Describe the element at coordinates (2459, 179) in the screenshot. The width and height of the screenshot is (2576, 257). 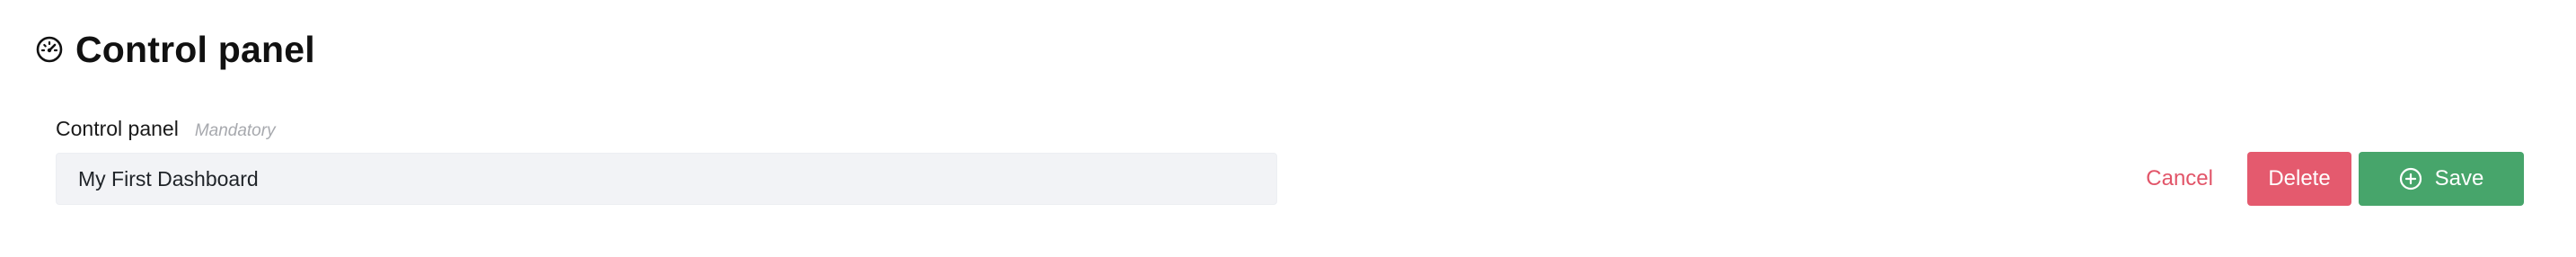
I see `save-button-label: Save` at that location.